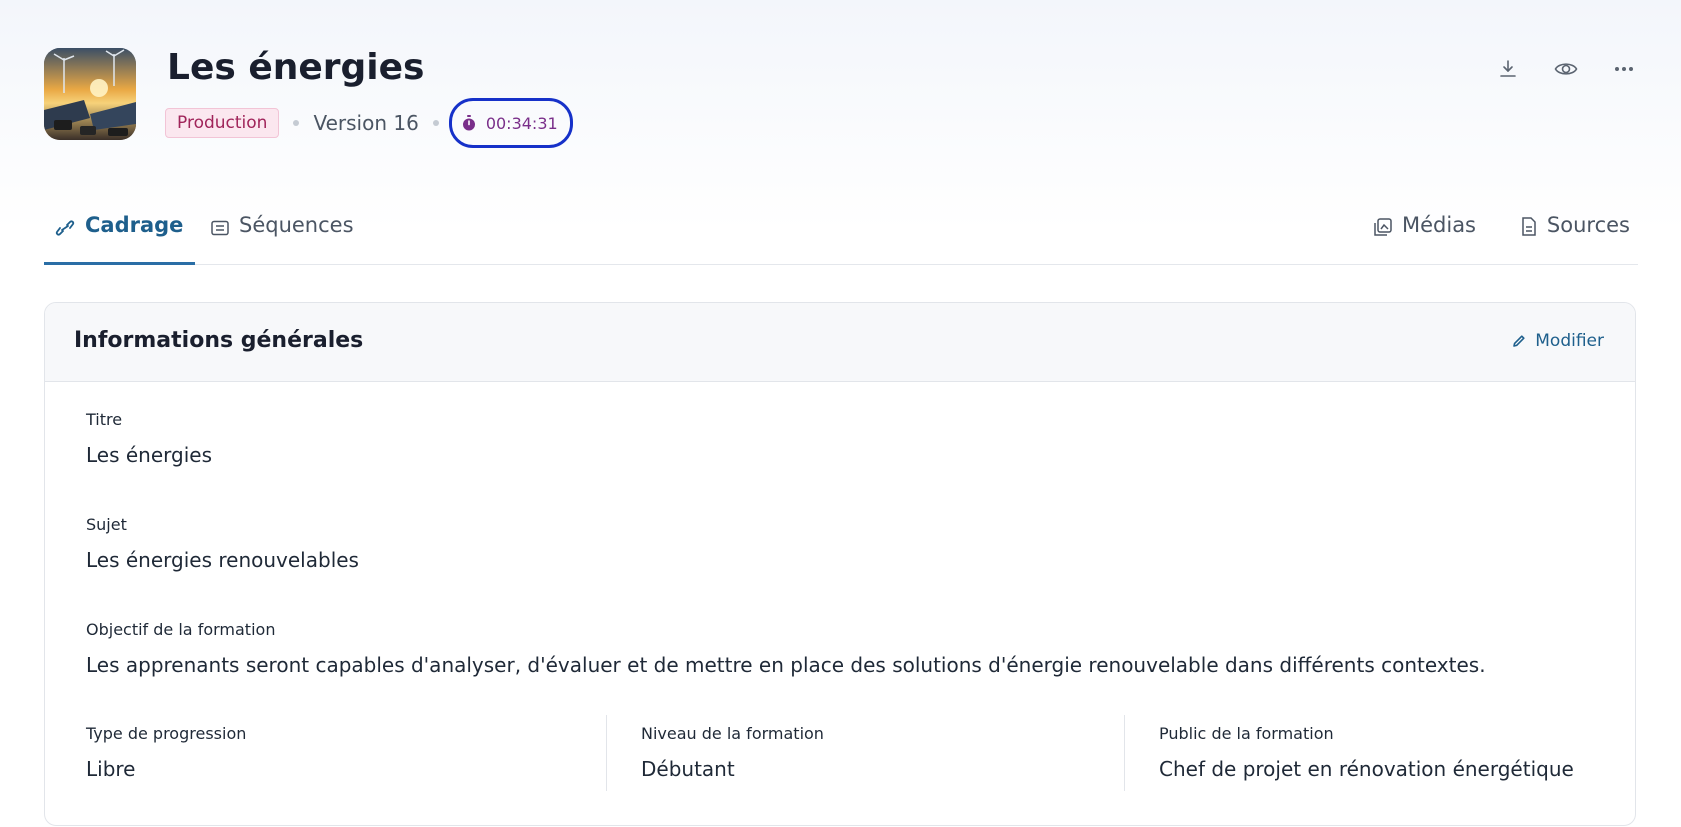  I want to click on eye-icon, so click(1566, 69).